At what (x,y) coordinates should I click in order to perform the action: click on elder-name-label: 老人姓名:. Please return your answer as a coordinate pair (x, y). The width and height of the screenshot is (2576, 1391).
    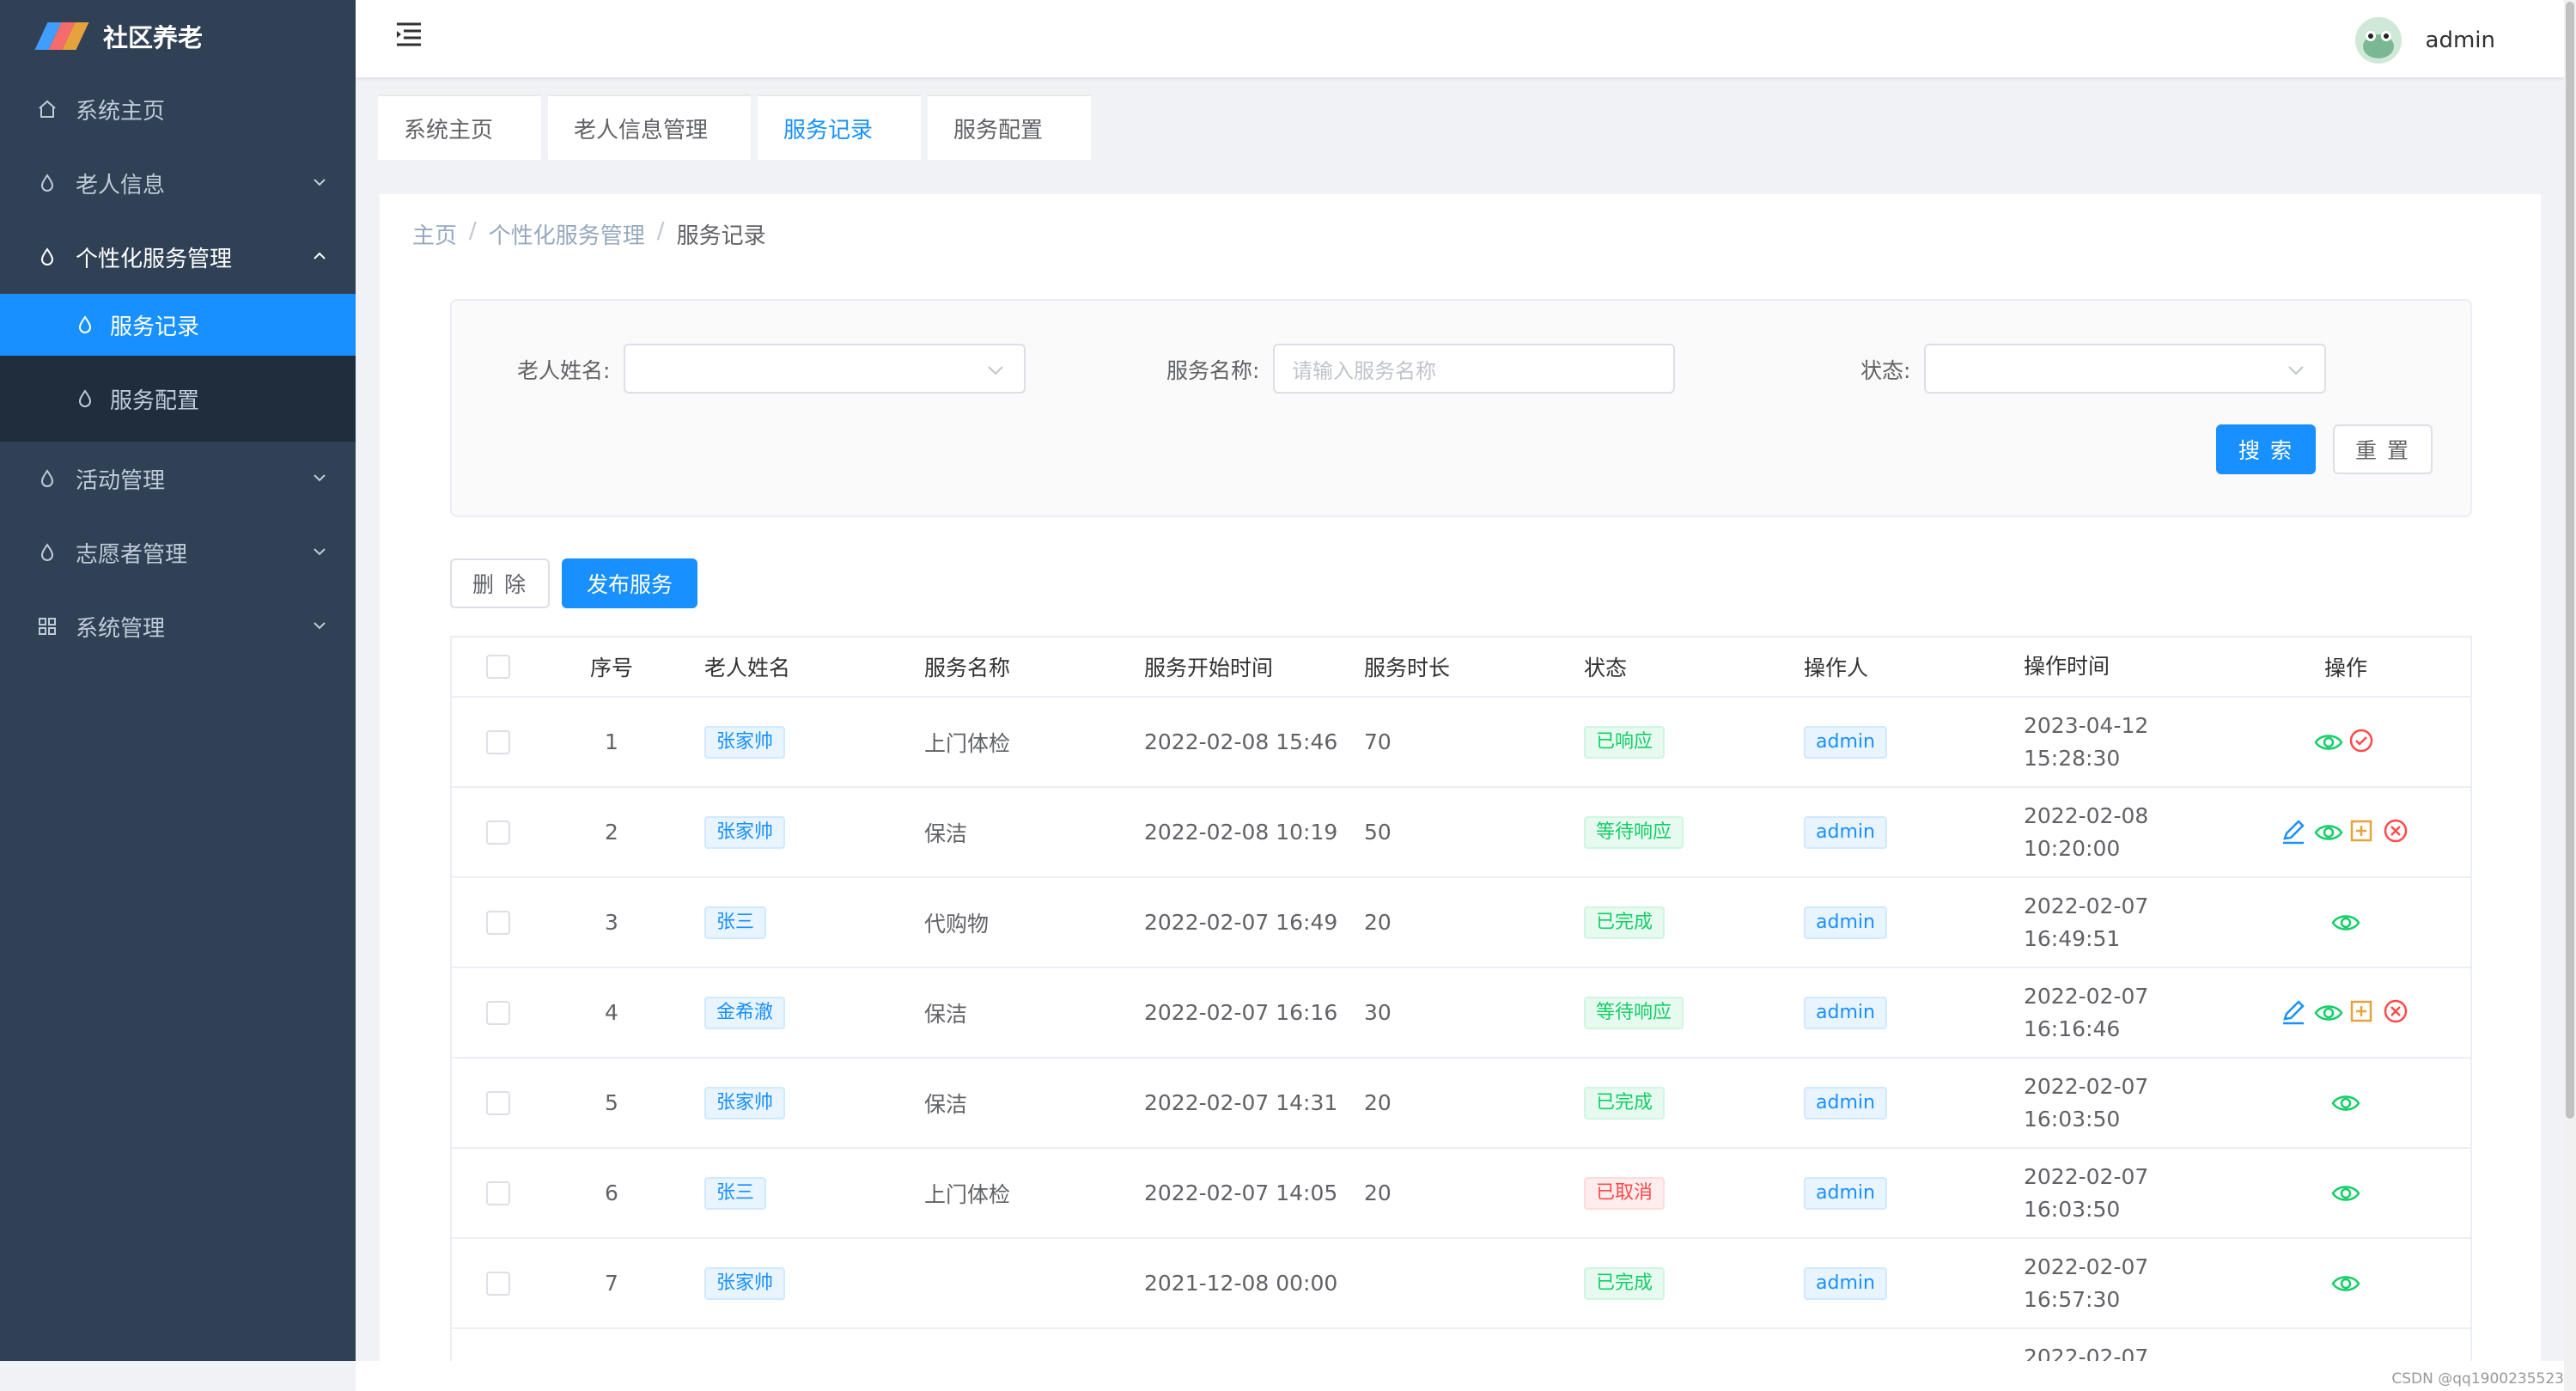
    Looking at the image, I should click on (564, 370).